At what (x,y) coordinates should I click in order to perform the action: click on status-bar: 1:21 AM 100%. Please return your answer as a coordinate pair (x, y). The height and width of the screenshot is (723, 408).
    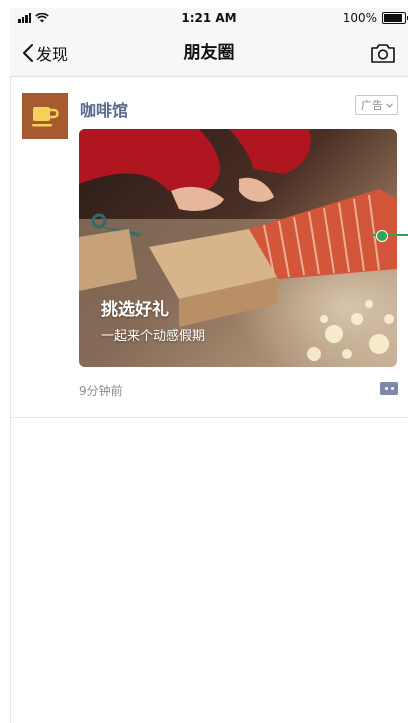
    Looking at the image, I should click on (209, 19).